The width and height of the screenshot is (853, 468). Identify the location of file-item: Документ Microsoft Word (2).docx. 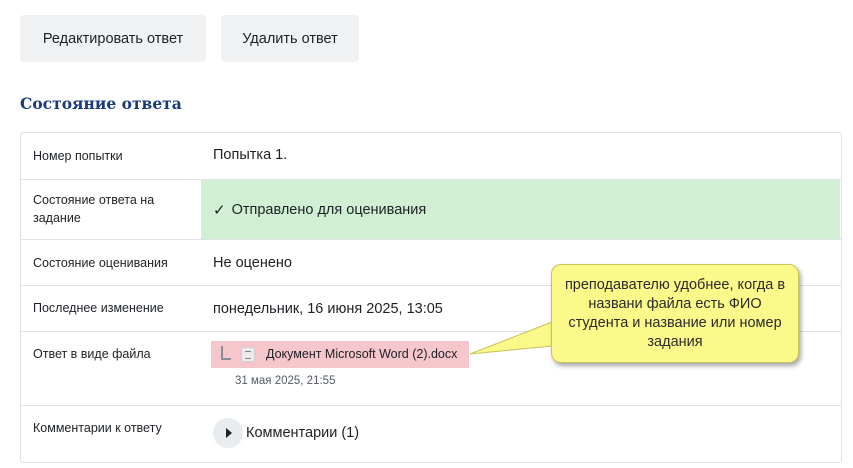
(340, 354).